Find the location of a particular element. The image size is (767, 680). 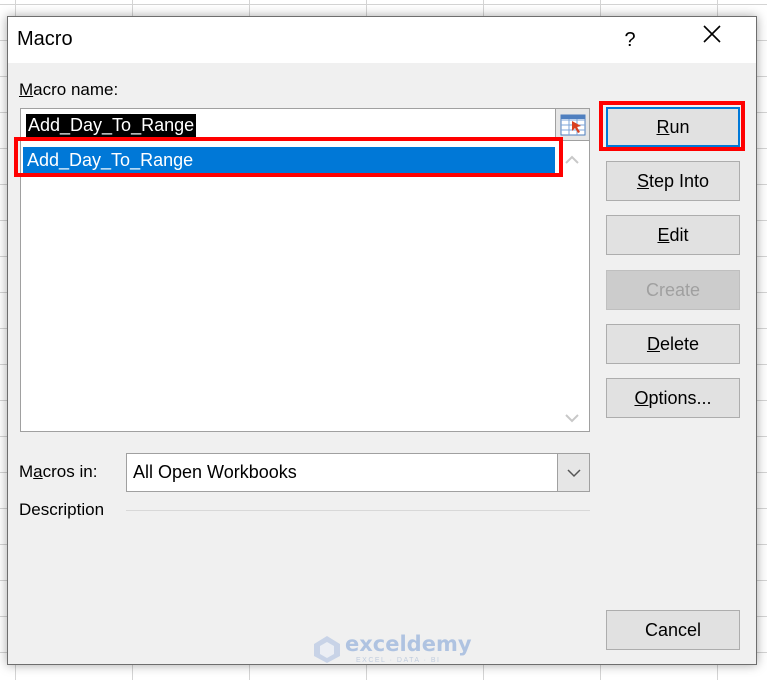

run-button: Run is located at coordinates (673, 127).